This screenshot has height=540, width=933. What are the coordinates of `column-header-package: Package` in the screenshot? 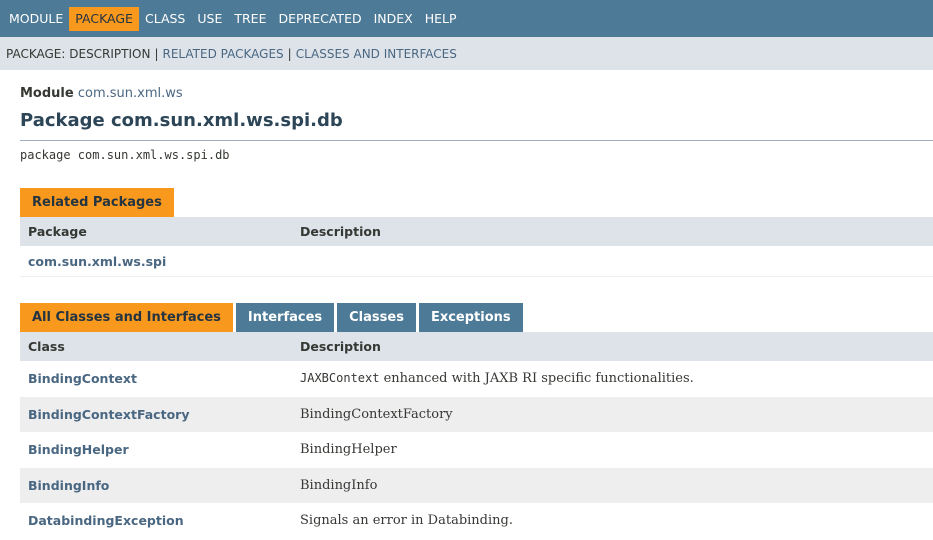 It's located at (57, 231).